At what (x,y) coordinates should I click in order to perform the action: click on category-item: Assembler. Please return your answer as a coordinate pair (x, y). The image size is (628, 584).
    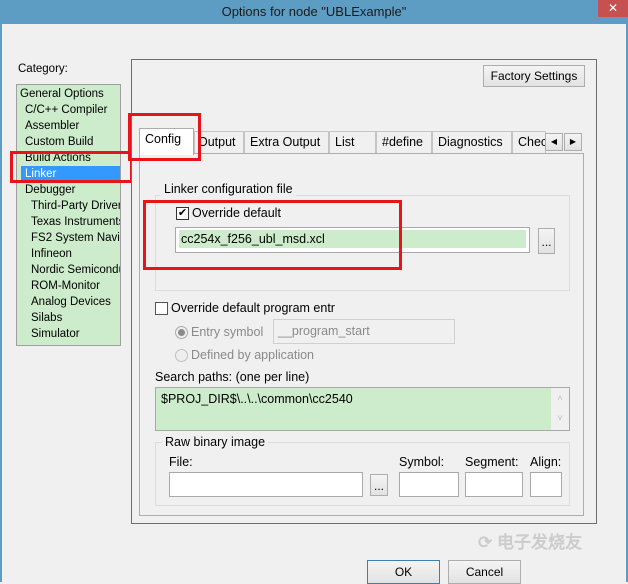
    Looking at the image, I should click on (68, 126).